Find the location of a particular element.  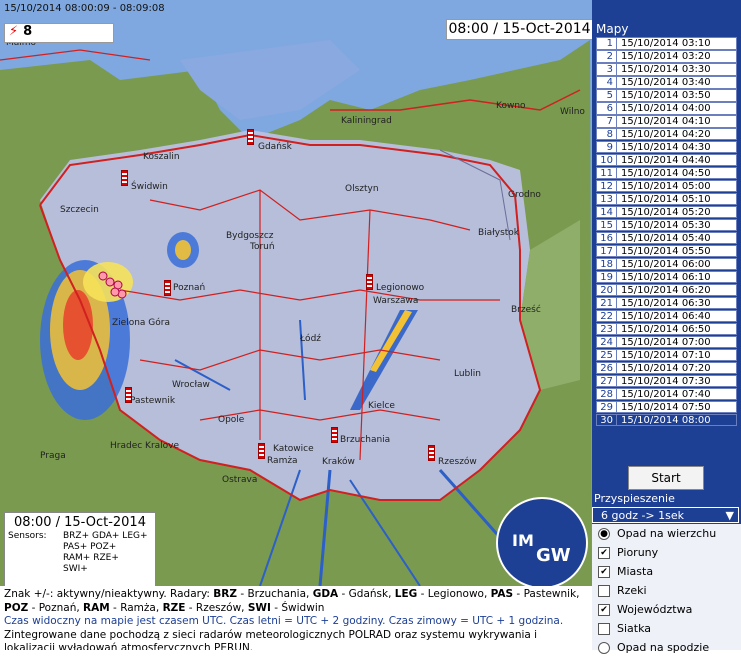

map-list-item: 4 15/10/2014 03:40 is located at coordinates (666, 82).